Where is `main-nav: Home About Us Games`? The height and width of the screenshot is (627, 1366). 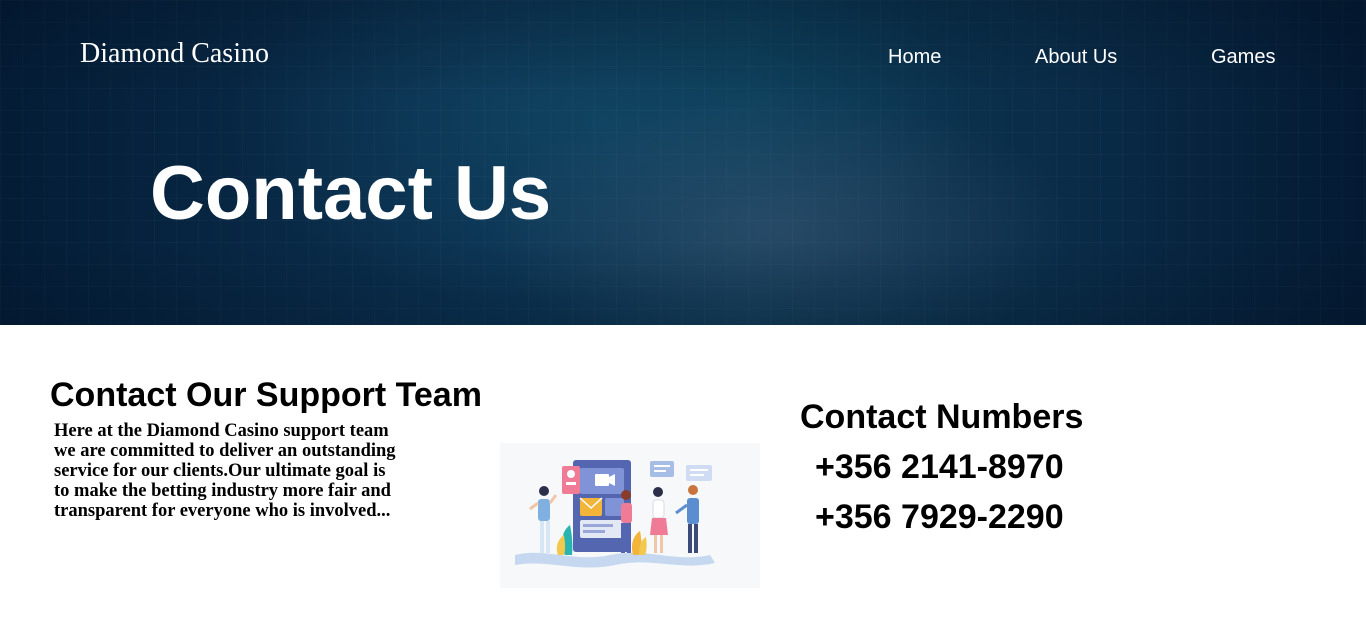 main-nav: Home About Us Games is located at coordinates (683, 59).